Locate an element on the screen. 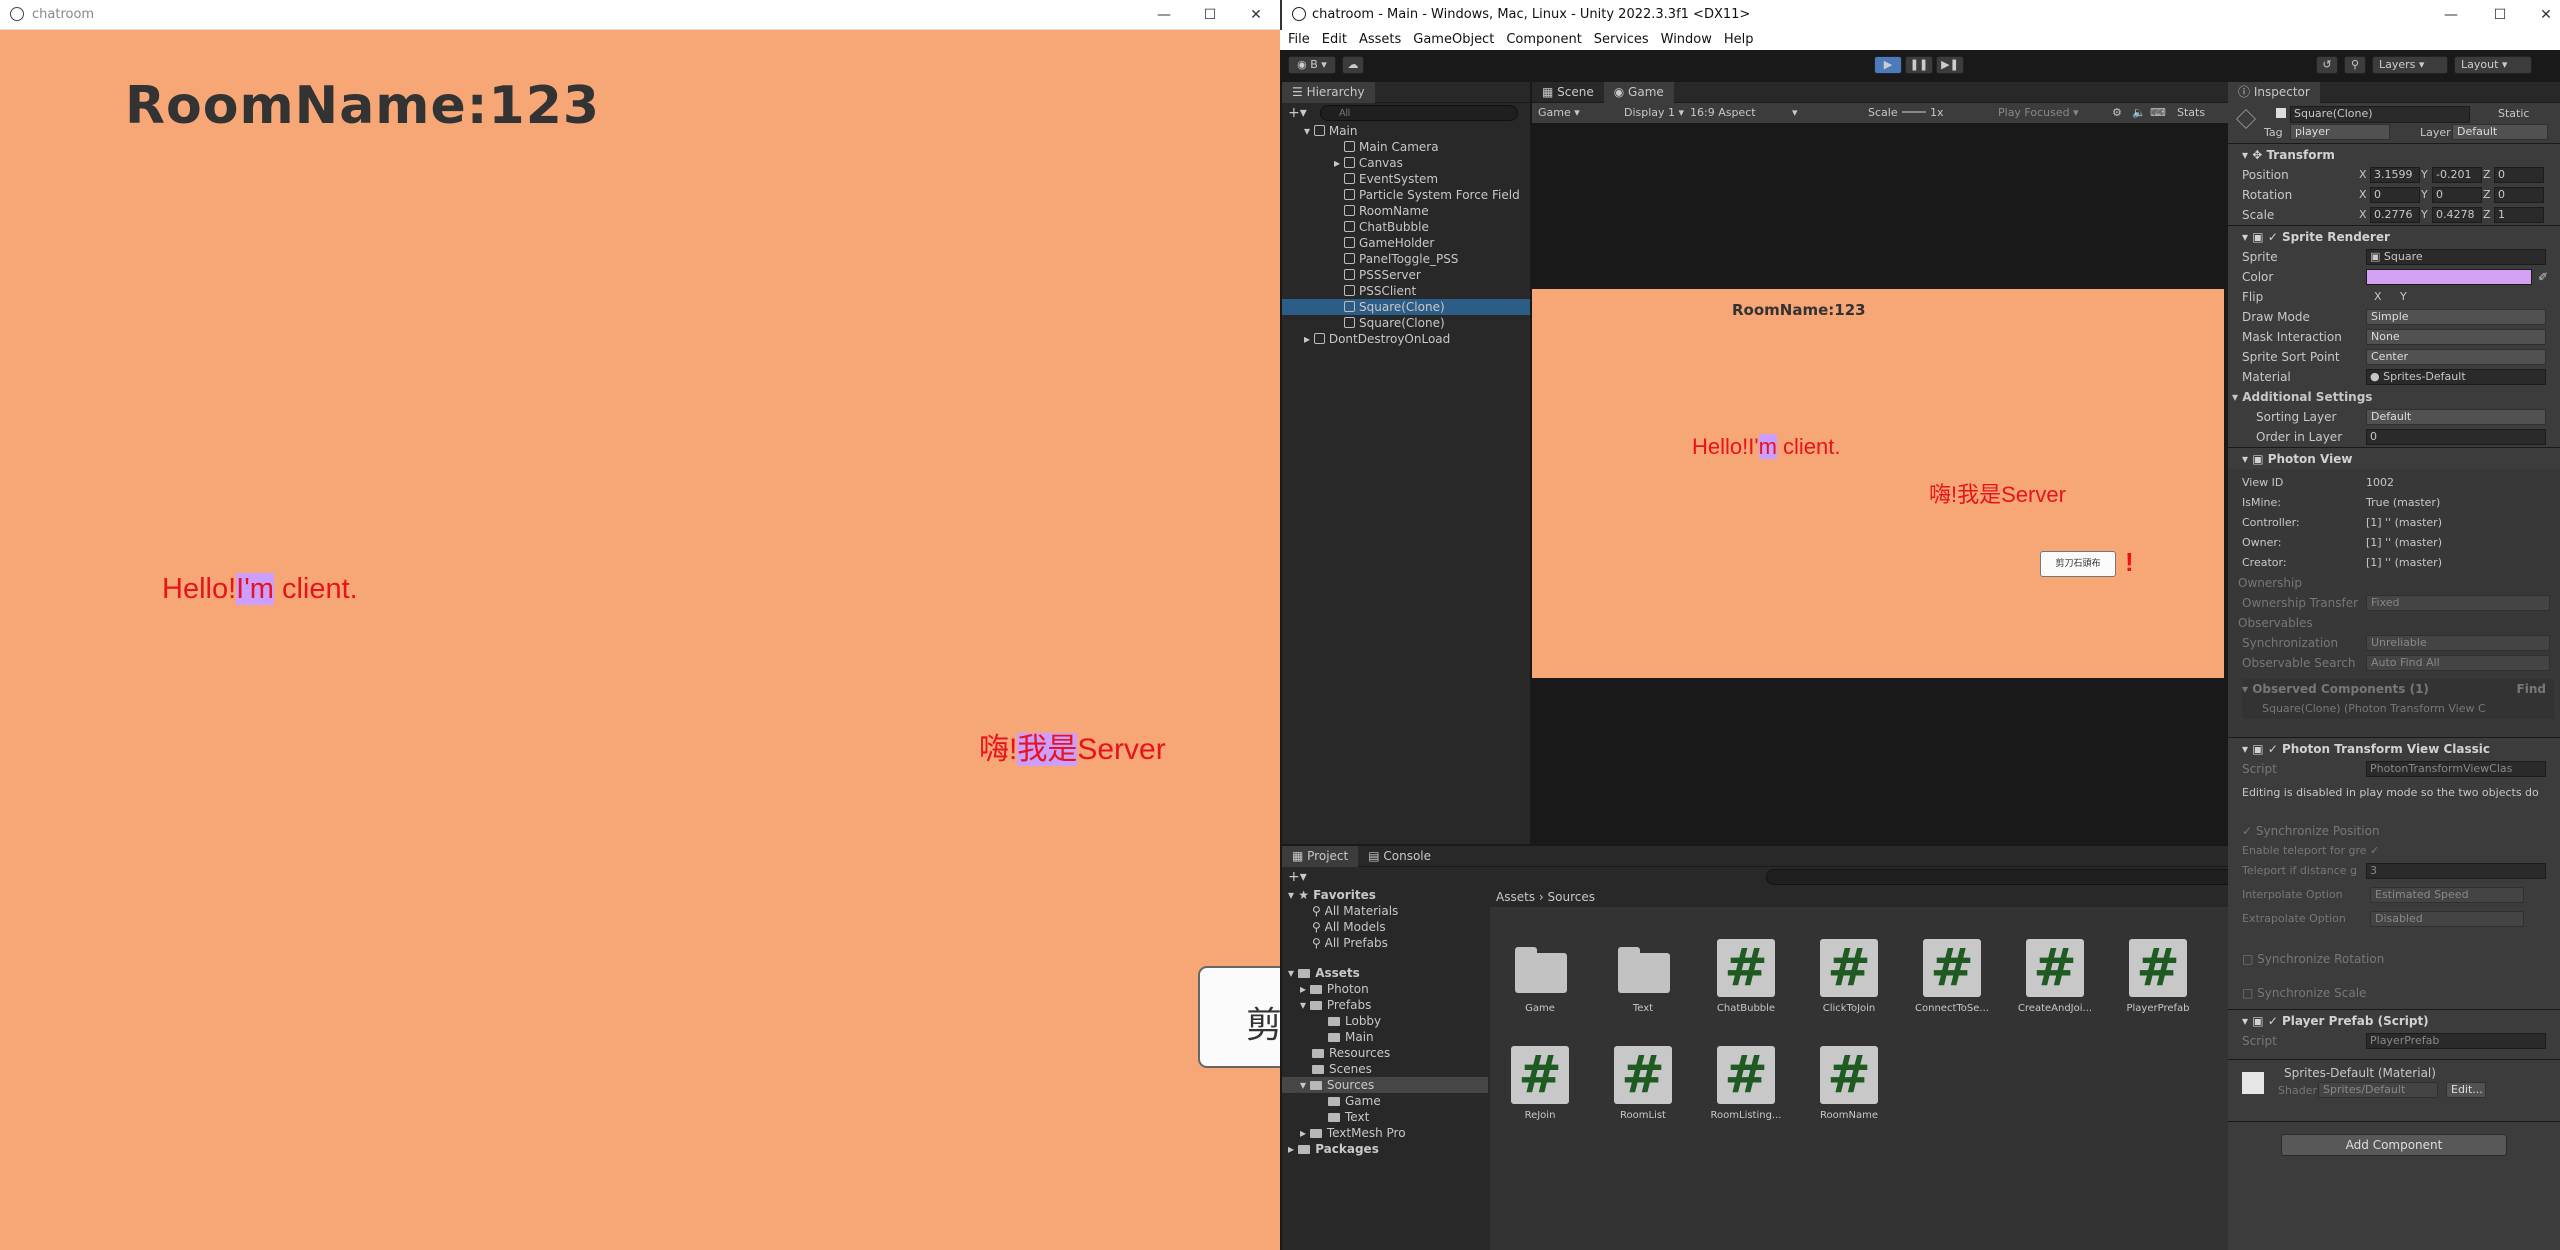 The image size is (2560, 1250). menu-item-window: Window is located at coordinates (1686, 39).